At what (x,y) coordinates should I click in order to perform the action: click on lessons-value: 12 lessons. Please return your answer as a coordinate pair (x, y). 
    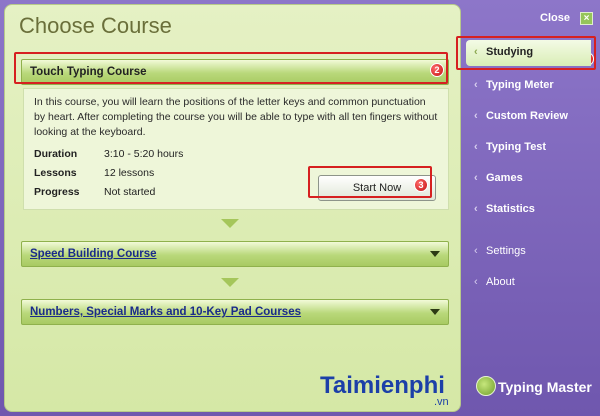
    Looking at the image, I should click on (129, 173).